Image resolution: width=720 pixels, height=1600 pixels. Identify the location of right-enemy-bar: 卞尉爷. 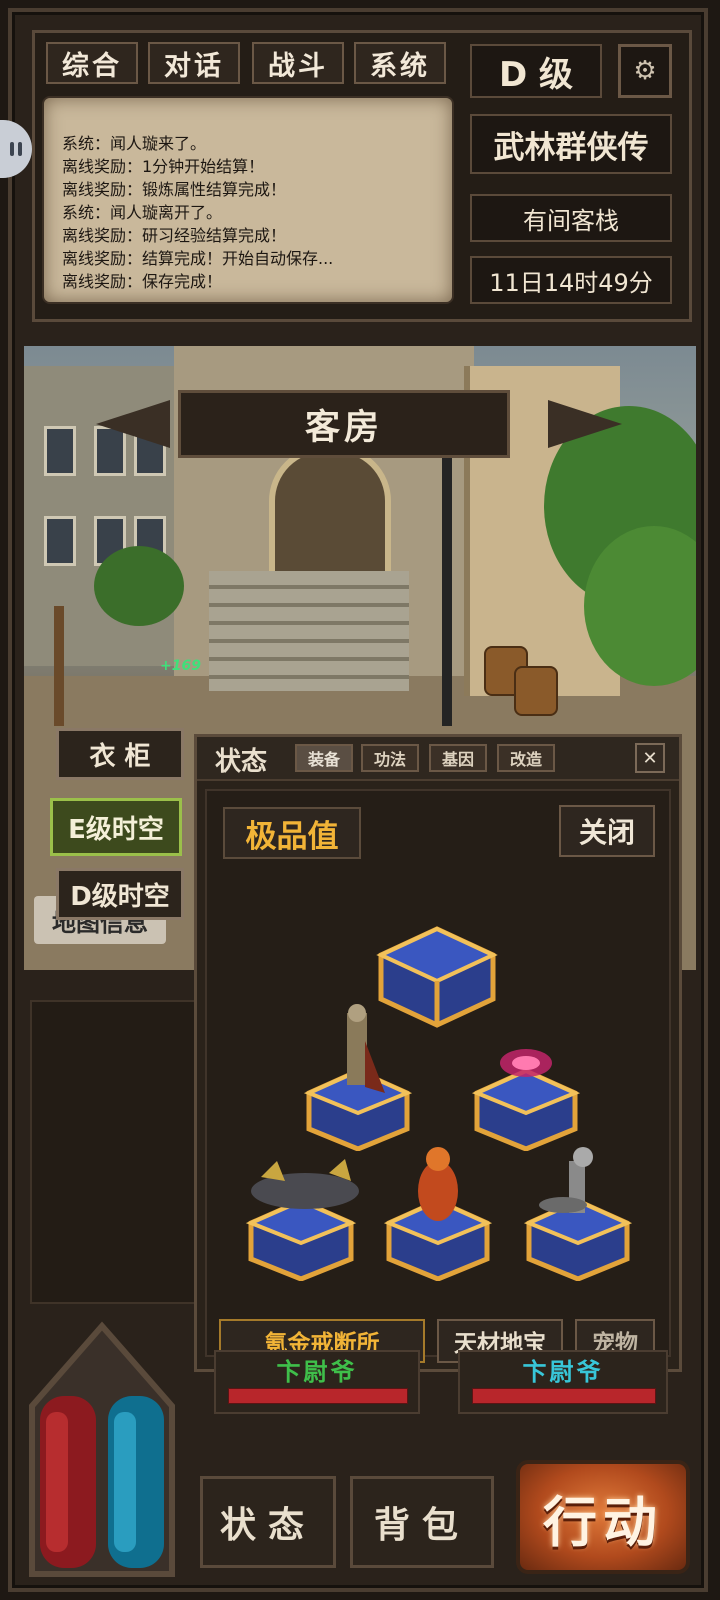
(563, 1382).